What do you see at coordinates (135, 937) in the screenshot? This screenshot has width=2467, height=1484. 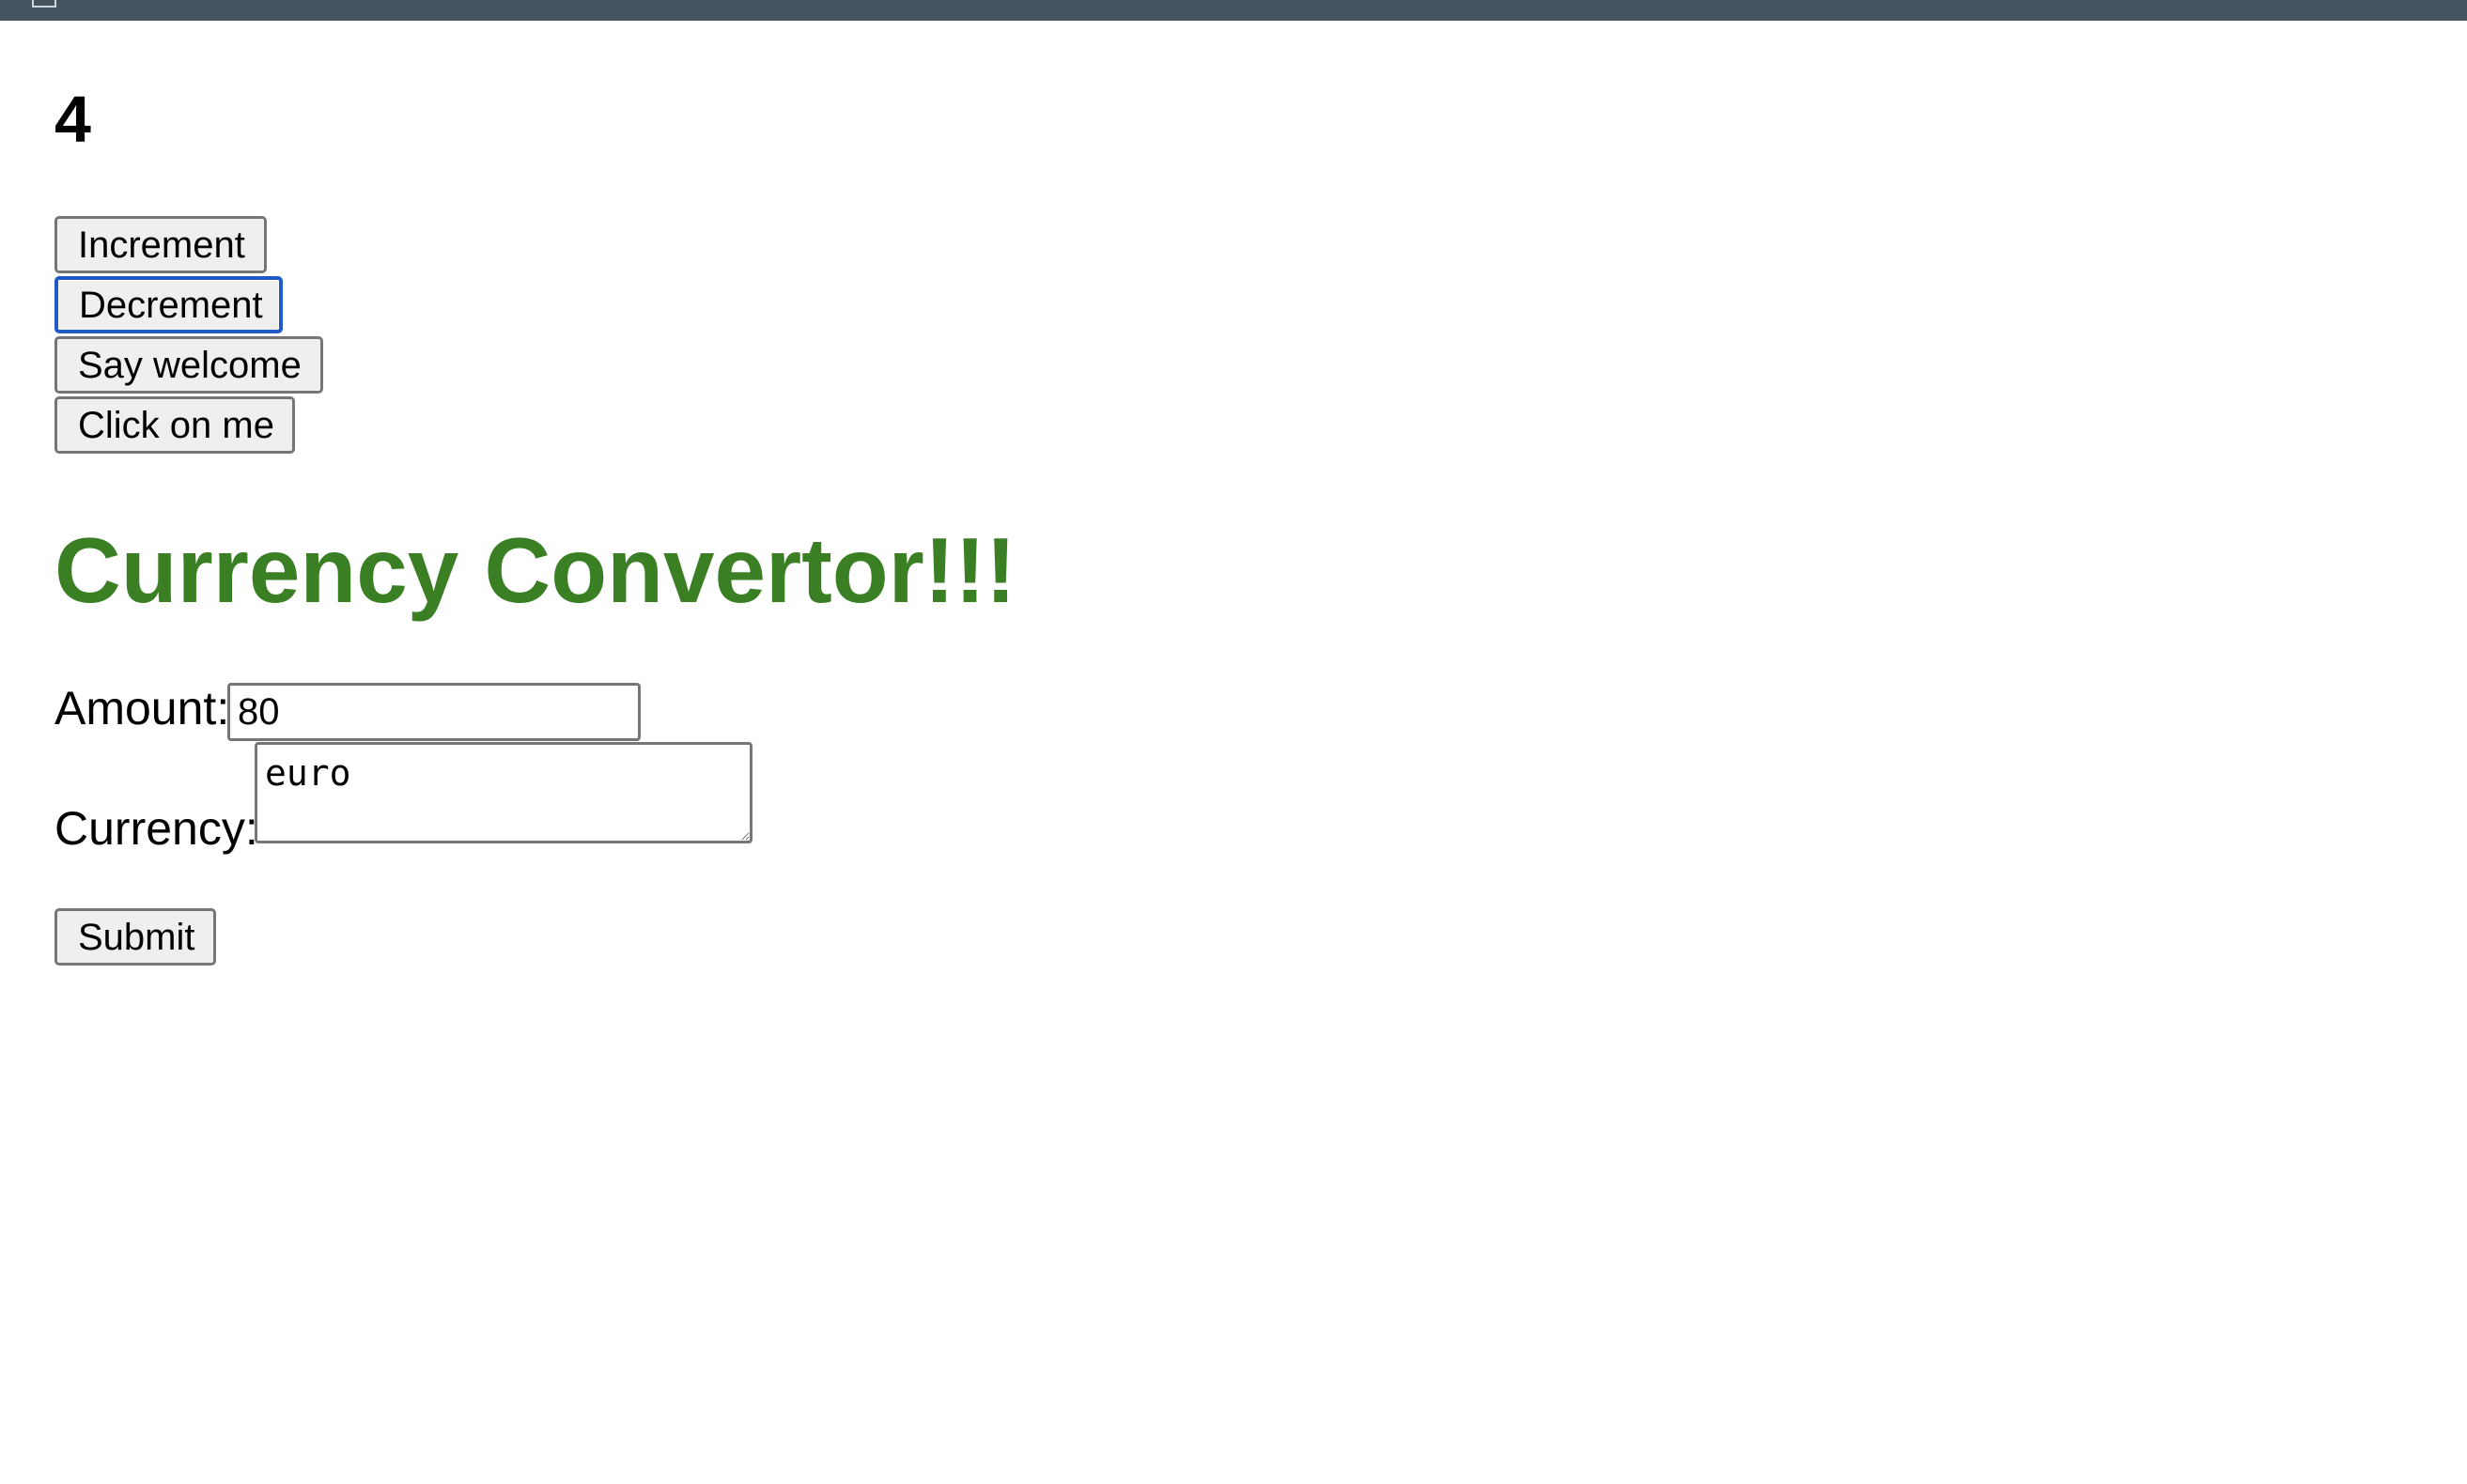 I see `submit-button: Submit` at bounding box center [135, 937].